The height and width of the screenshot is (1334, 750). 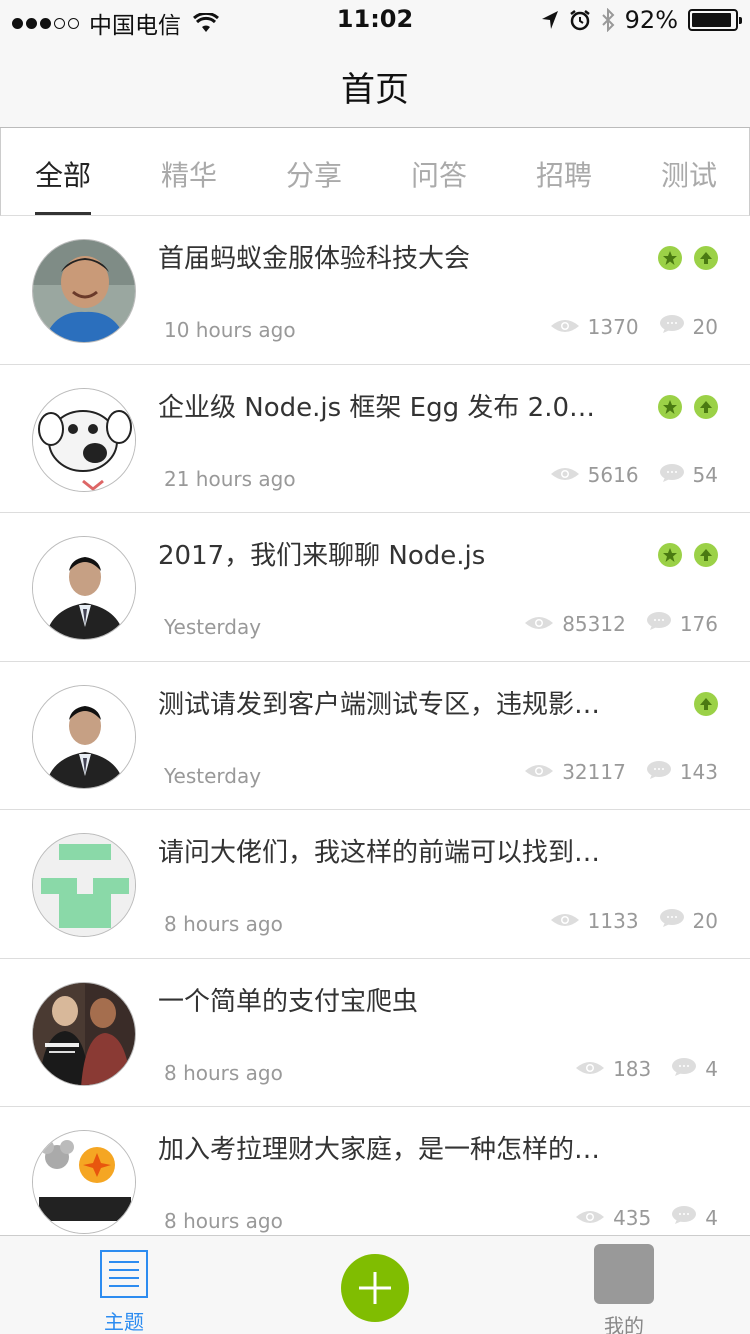 What do you see at coordinates (84, 439) in the screenshot?
I see `cartoon-dog-avatar` at bounding box center [84, 439].